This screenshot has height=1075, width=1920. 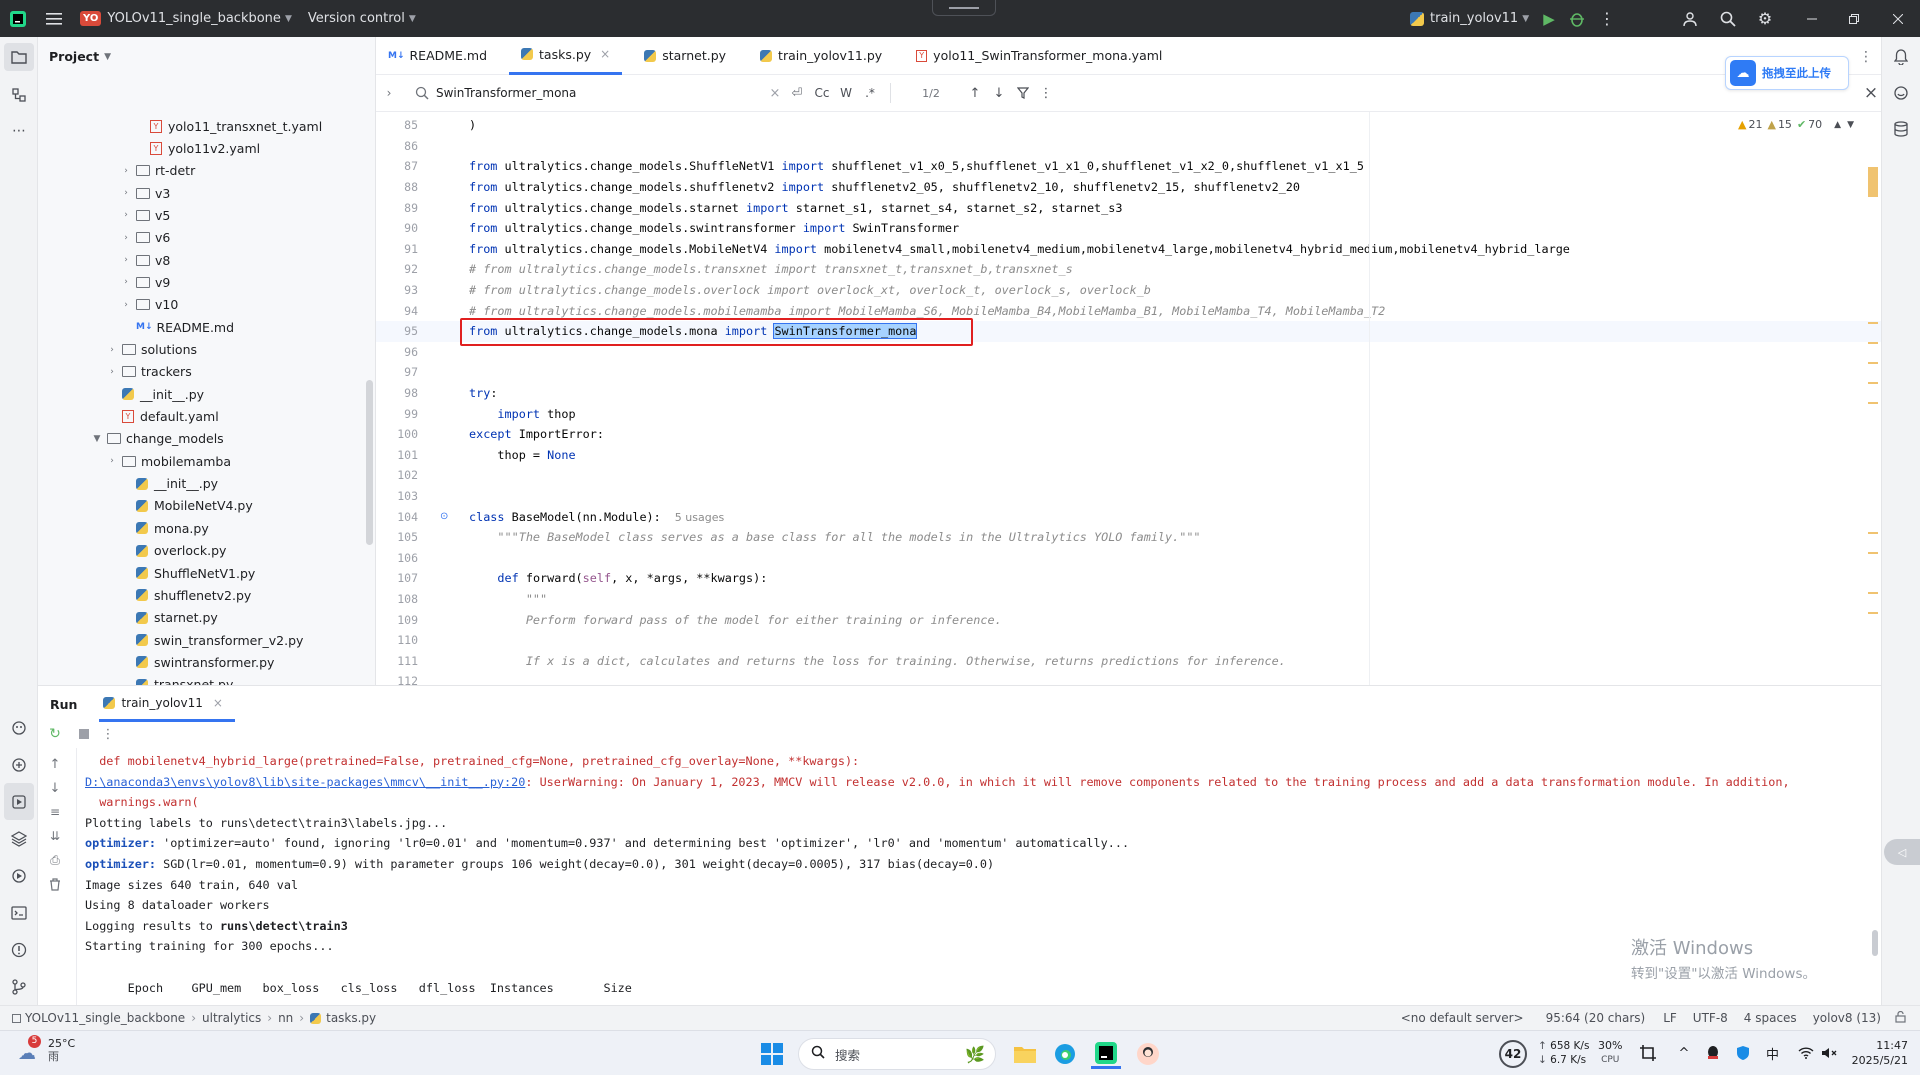 What do you see at coordinates (437, 56) in the screenshot?
I see `editor-tab: M↓ README.md` at bounding box center [437, 56].